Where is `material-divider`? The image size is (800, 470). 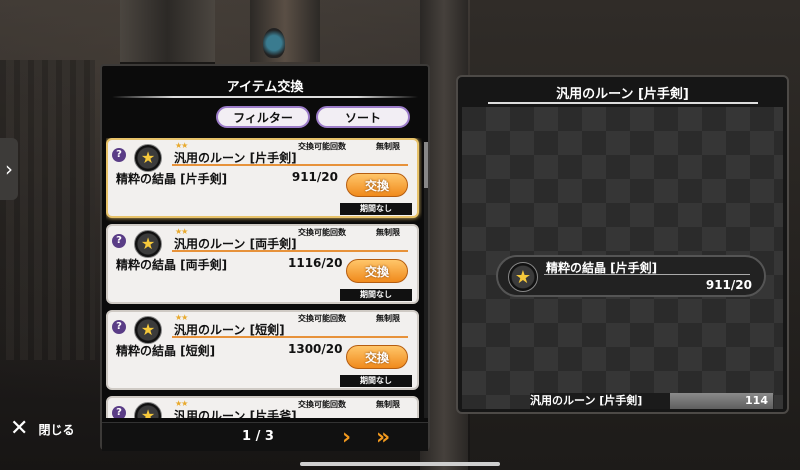 material-divider is located at coordinates (647, 274).